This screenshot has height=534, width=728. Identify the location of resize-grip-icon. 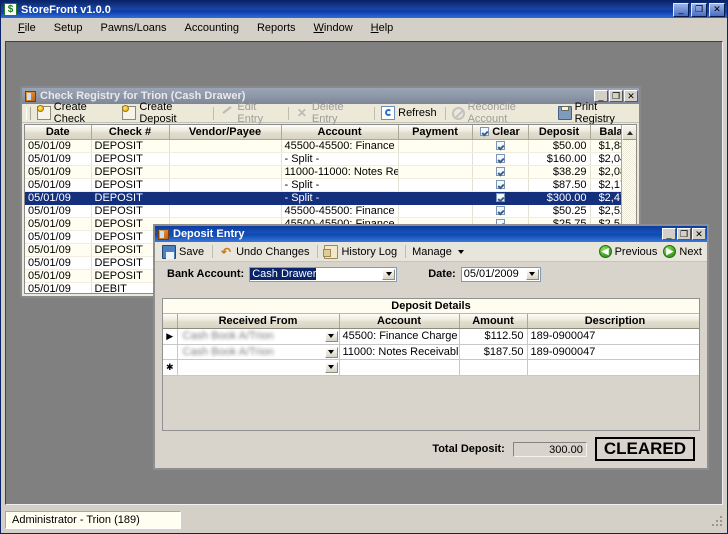
(716, 520).